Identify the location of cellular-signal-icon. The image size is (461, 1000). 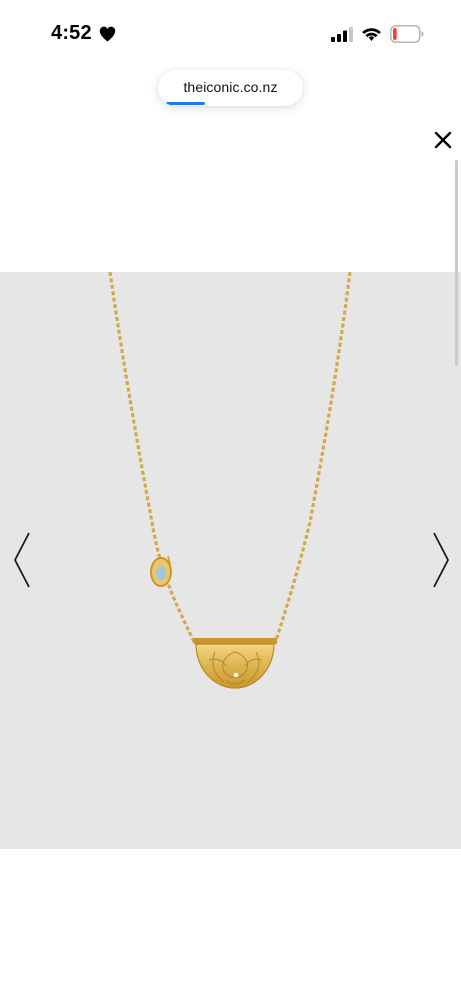
(342, 34).